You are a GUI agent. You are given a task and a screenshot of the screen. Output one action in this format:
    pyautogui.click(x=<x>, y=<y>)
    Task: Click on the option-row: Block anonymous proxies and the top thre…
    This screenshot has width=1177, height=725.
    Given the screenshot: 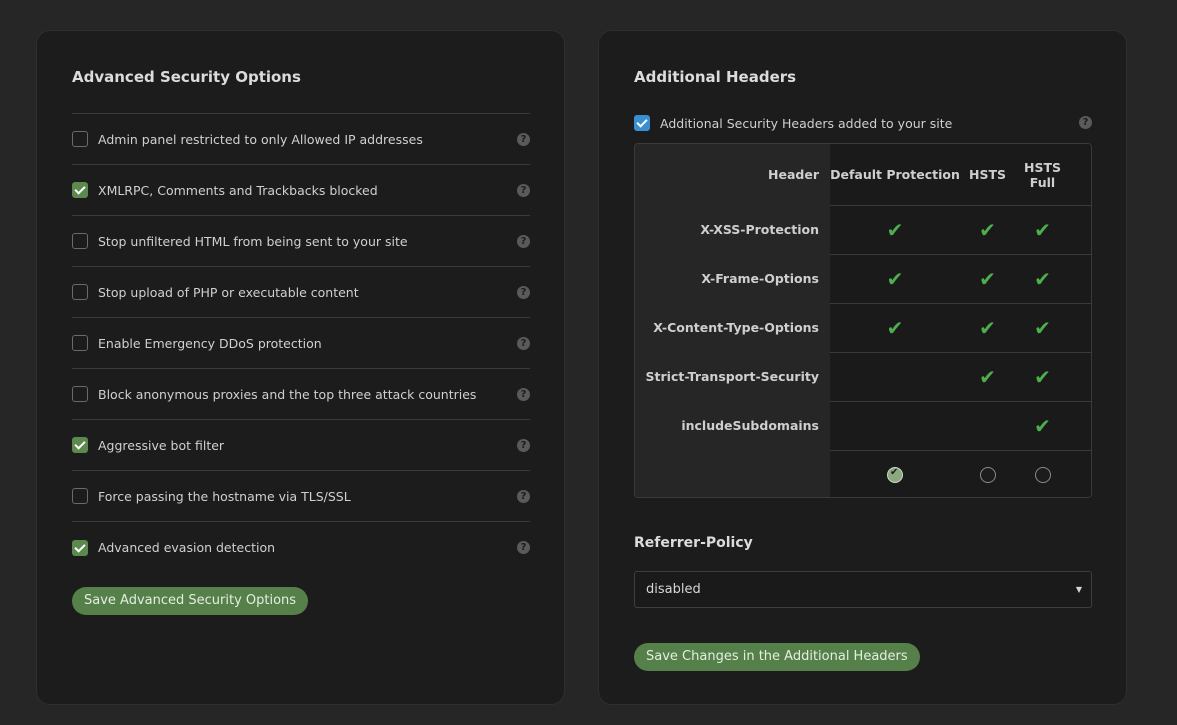 What is the action you would take?
    pyautogui.click(x=301, y=394)
    